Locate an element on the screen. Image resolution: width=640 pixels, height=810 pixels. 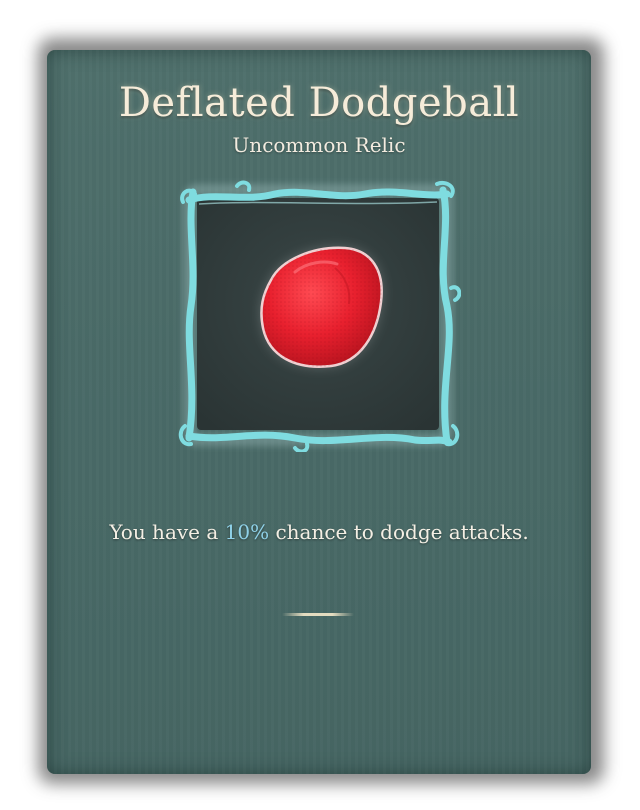
relic-description: You have a 10% chance to dodge attacks. is located at coordinates (319, 532).